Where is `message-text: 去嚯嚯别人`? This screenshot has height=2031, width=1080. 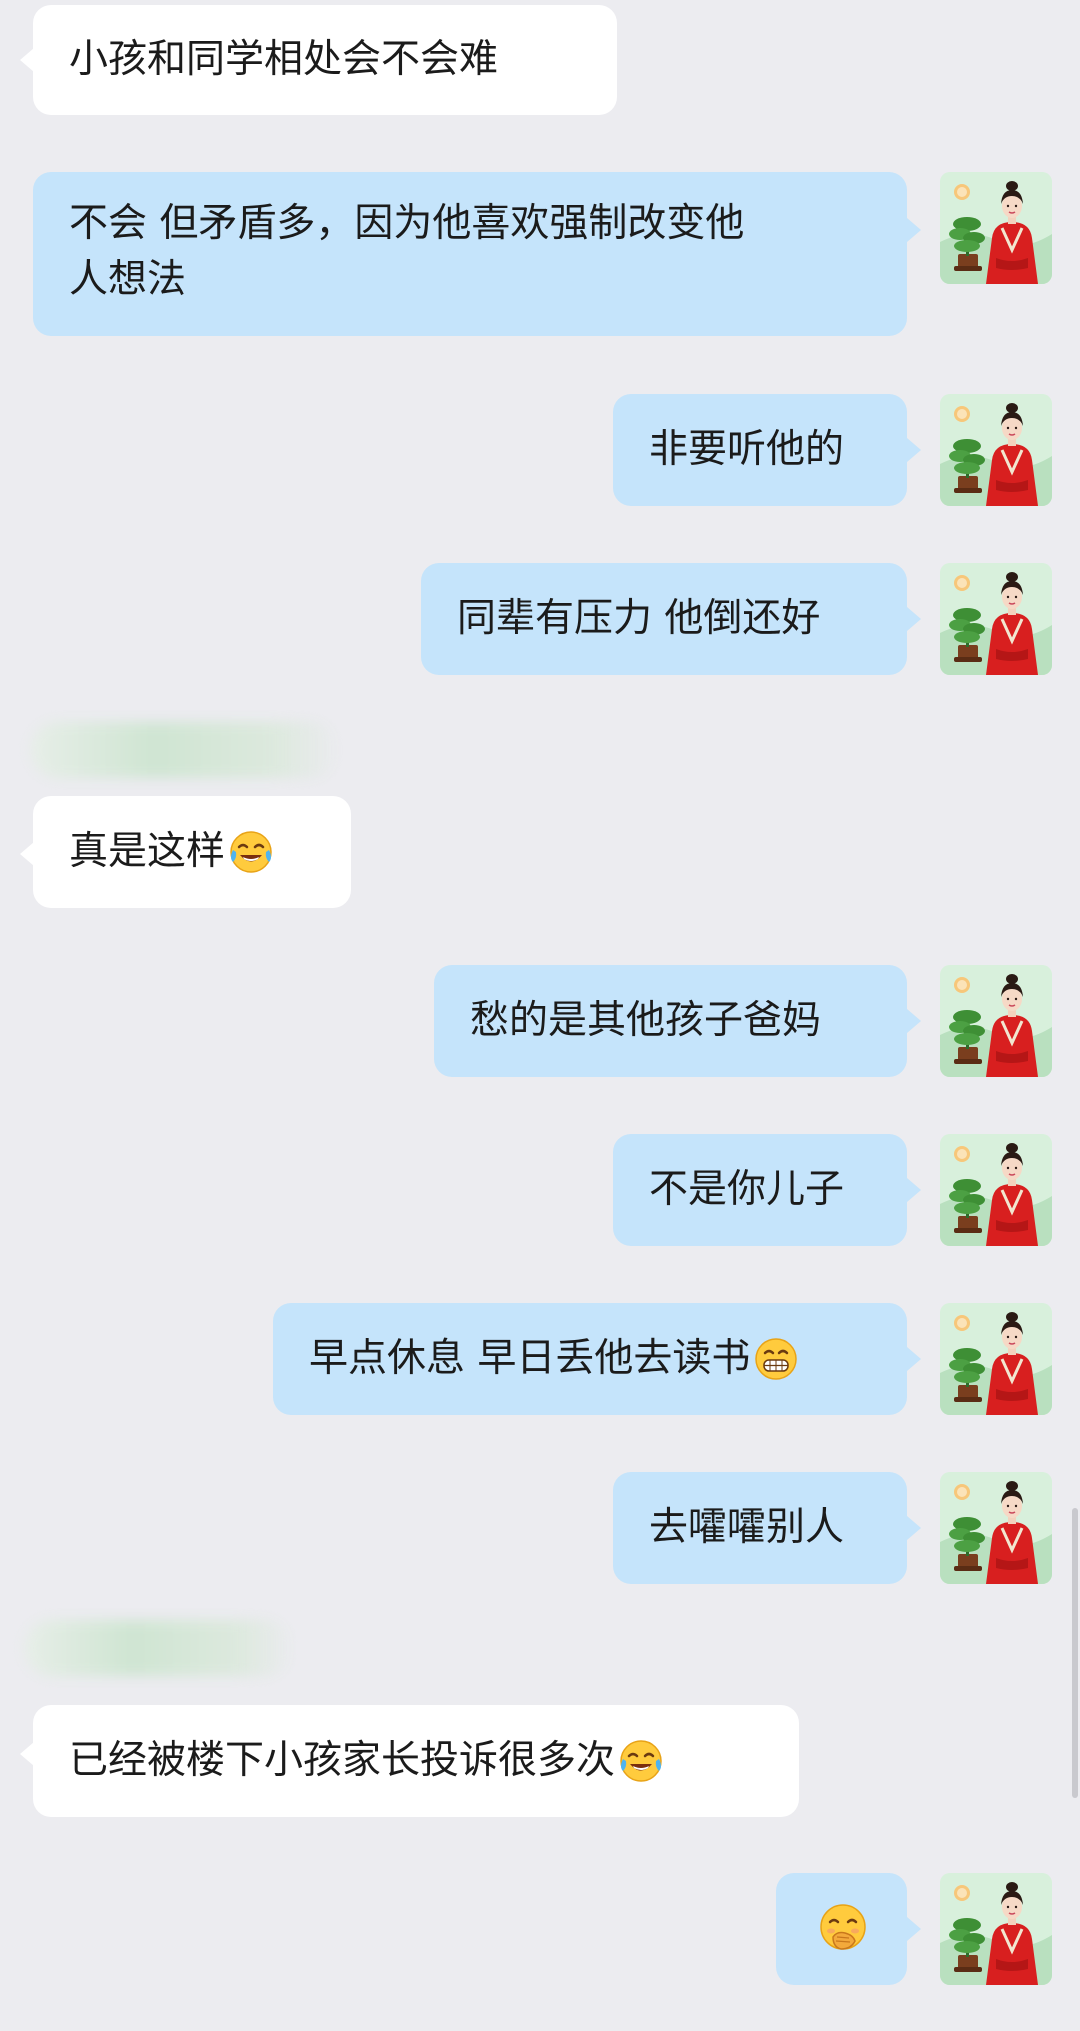
message-text: 去嚯嚯别人 is located at coordinates (747, 1527).